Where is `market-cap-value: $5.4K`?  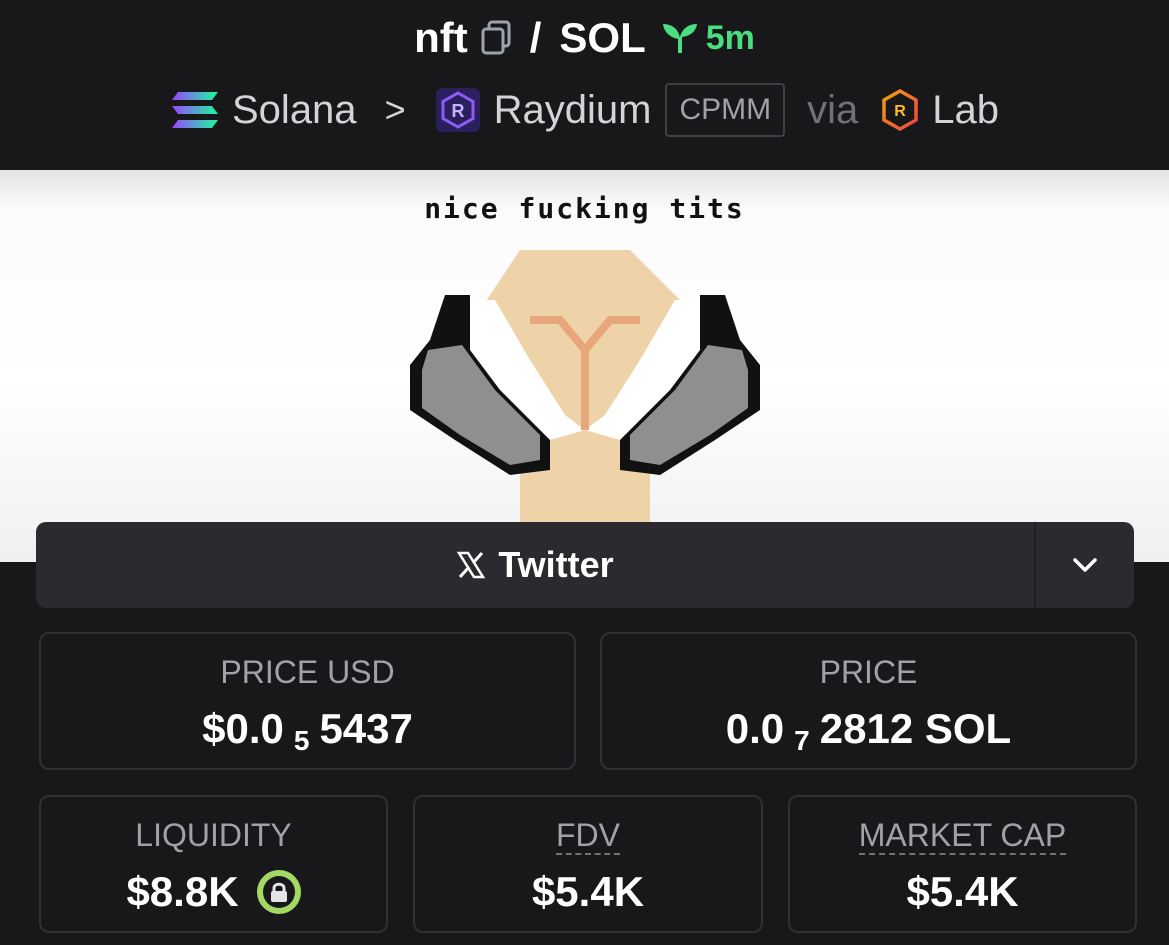
market-cap-value: $5.4K is located at coordinates (962, 891).